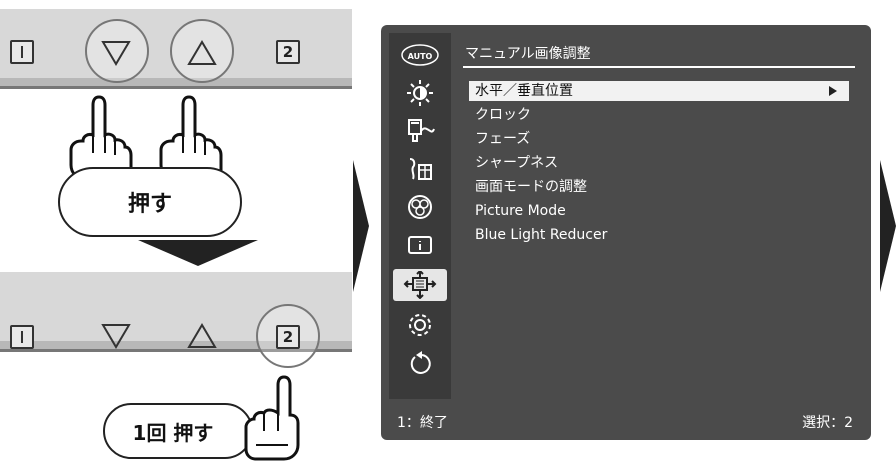 This screenshot has height=465, width=896. I want to click on menu-item-blue-light: Blue Light Reducer, so click(659, 235).